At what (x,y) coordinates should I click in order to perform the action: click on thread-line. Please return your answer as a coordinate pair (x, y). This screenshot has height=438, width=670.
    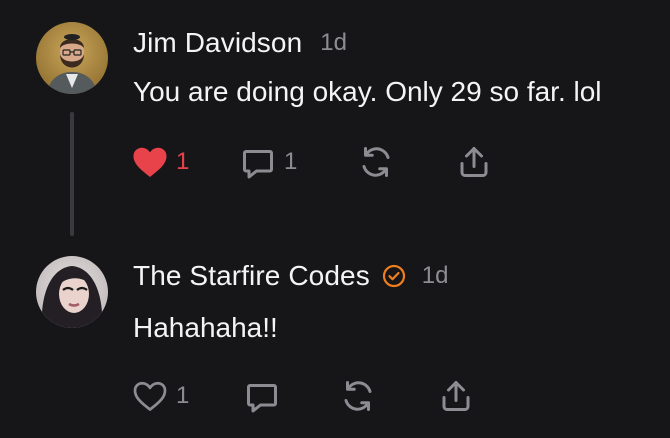
    Looking at the image, I should click on (72, 174).